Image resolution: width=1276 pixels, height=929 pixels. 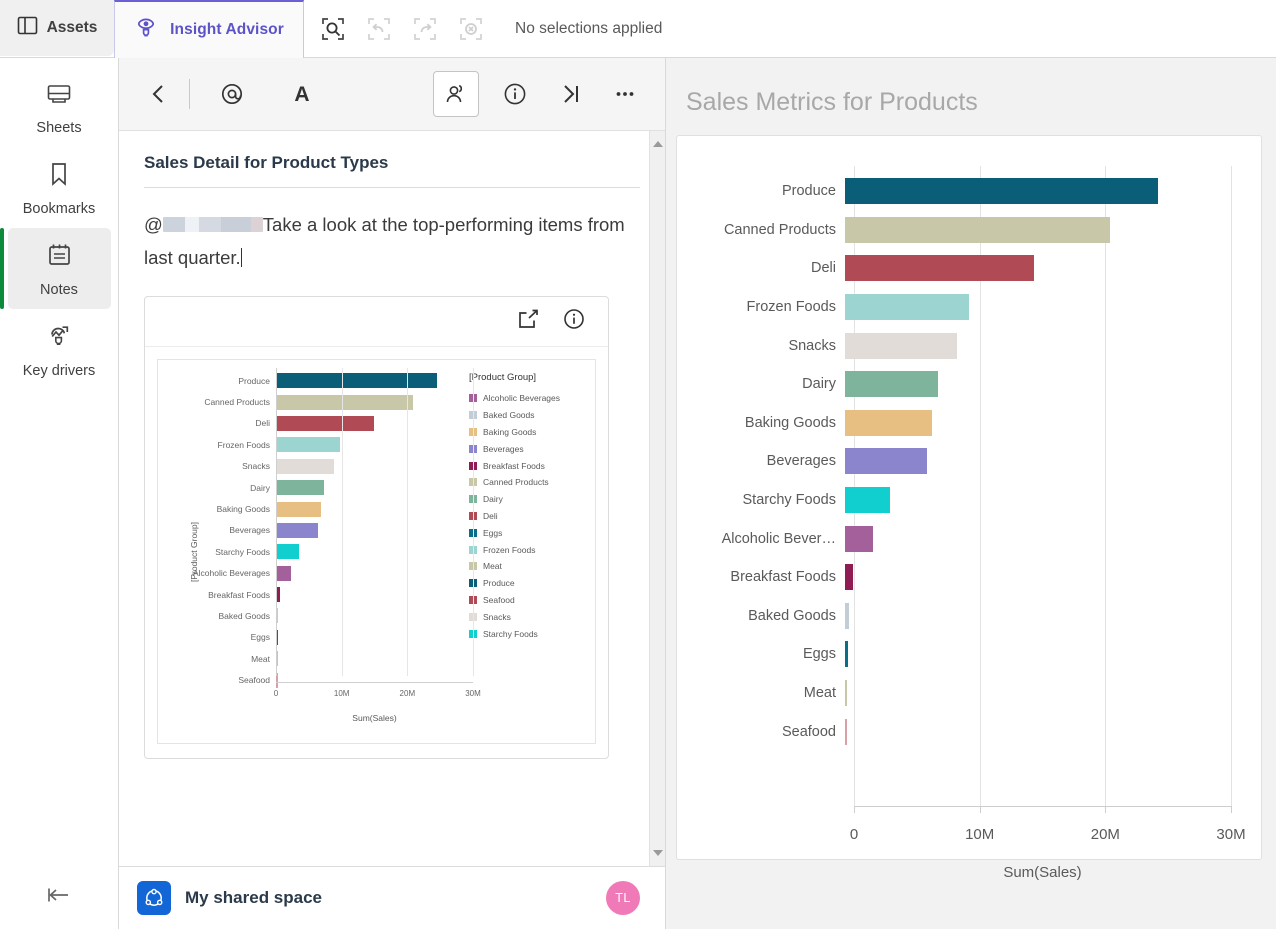 I want to click on sidebar-item-key-drivers: Key drivers, so click(x=59, y=349).